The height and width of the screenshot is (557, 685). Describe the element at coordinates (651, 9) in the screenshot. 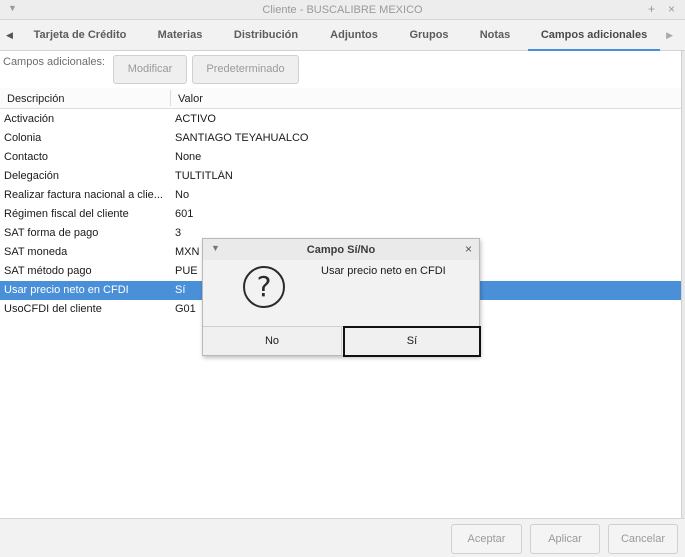

I see `minimize-icon: +` at that location.